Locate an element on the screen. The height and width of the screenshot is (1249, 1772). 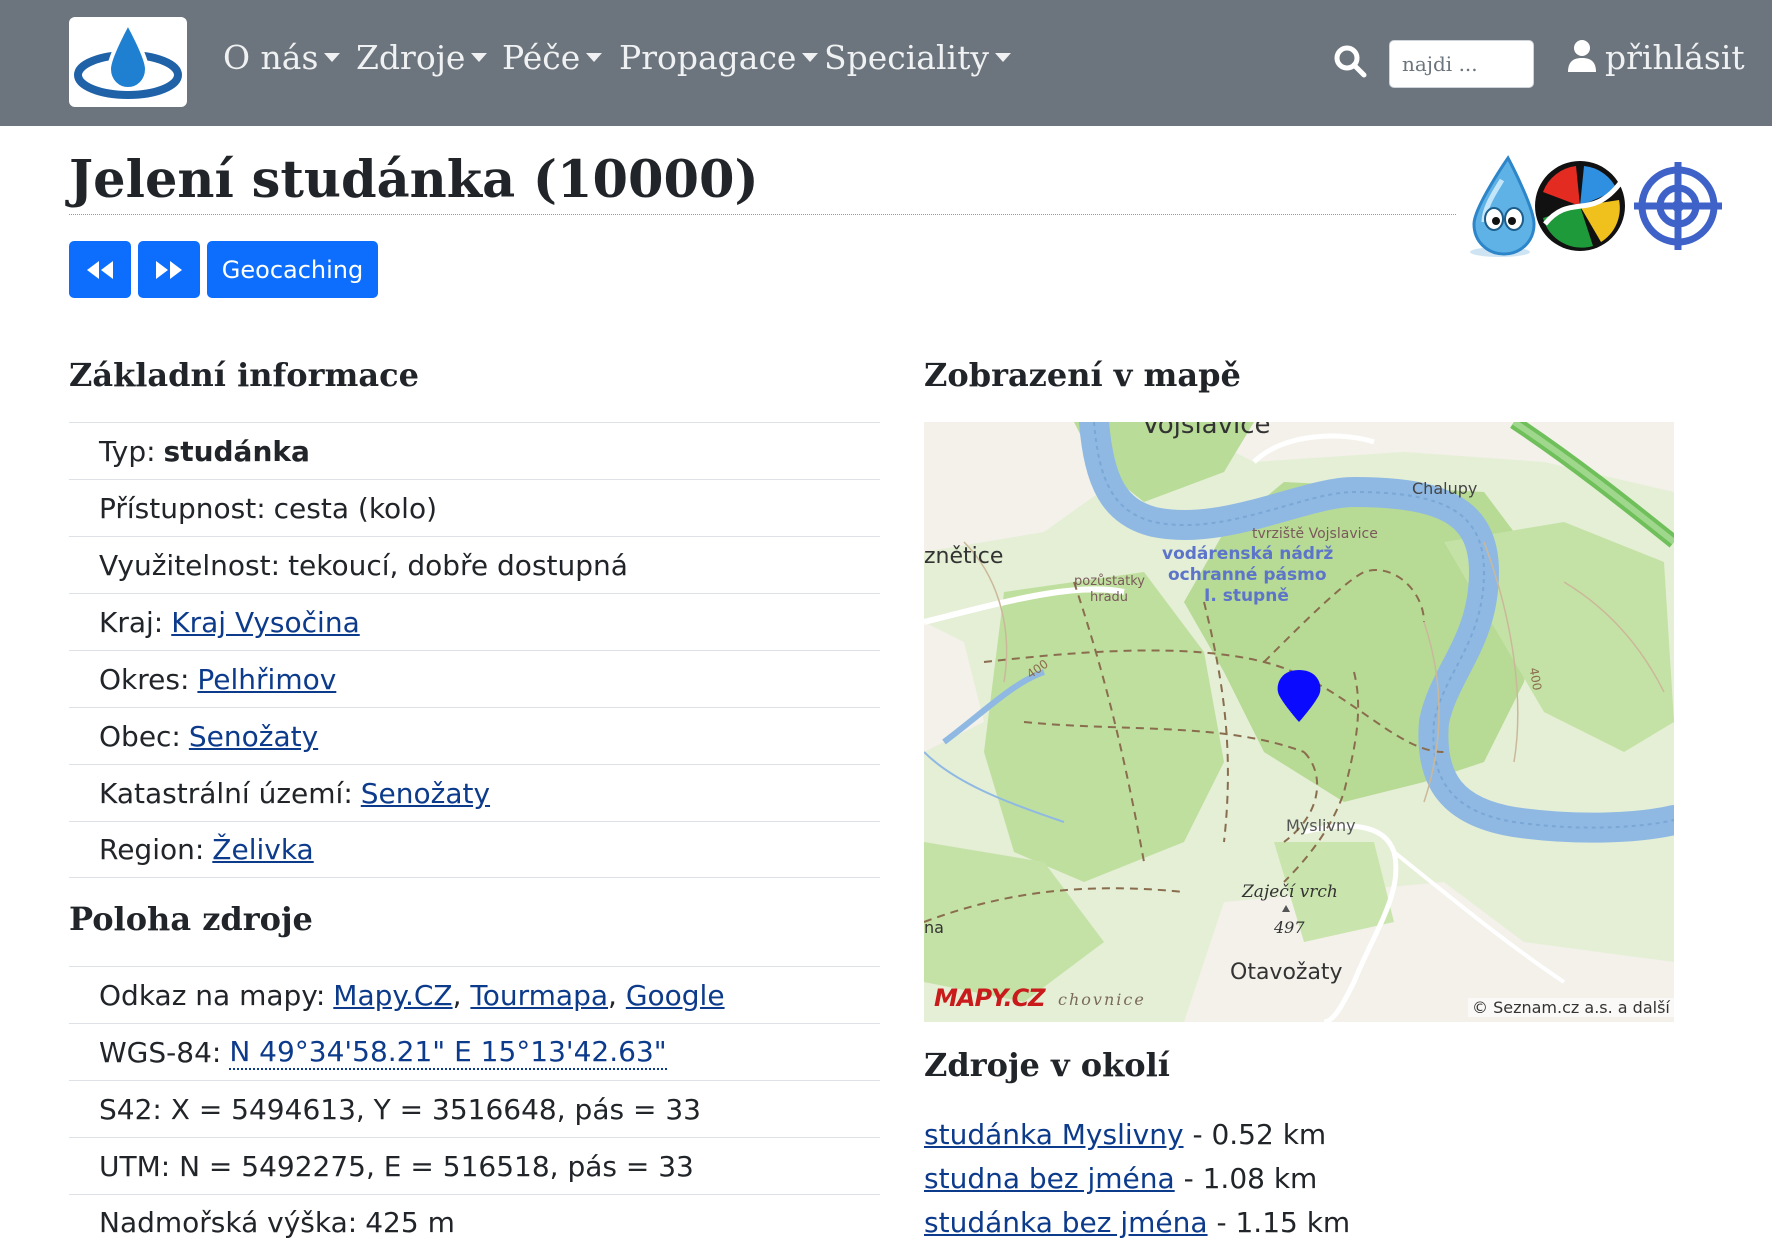
list-item: studánka bez jména - 1.15 km is located at coordinates (1137, 1222).